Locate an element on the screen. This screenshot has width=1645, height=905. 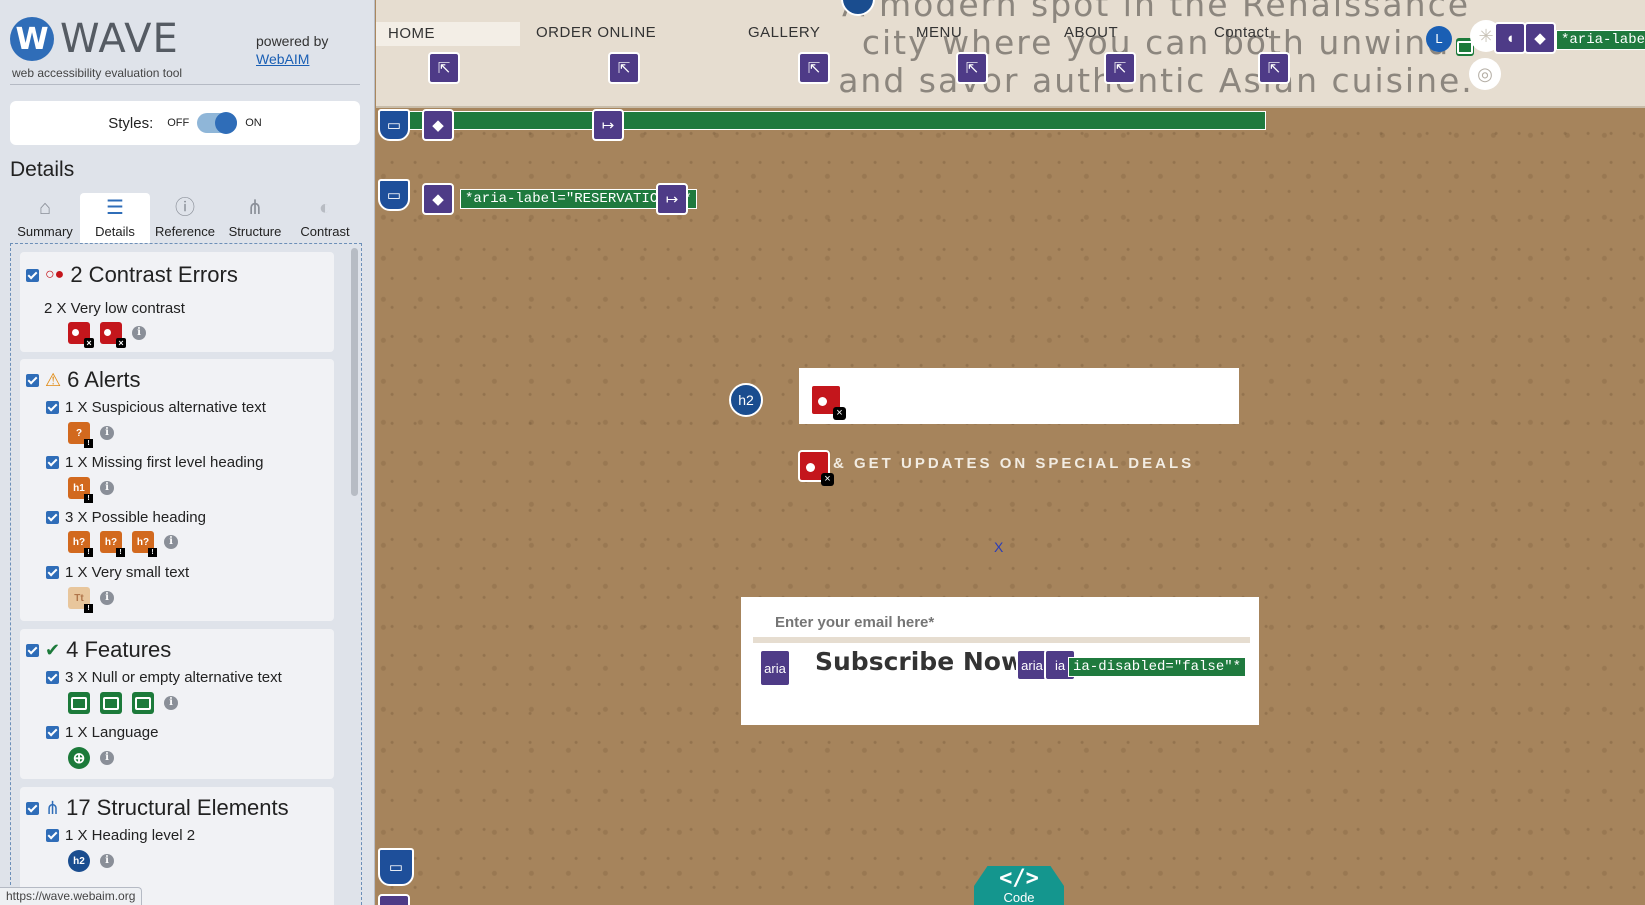
language-label: 1 X Language is located at coordinates (112, 732).